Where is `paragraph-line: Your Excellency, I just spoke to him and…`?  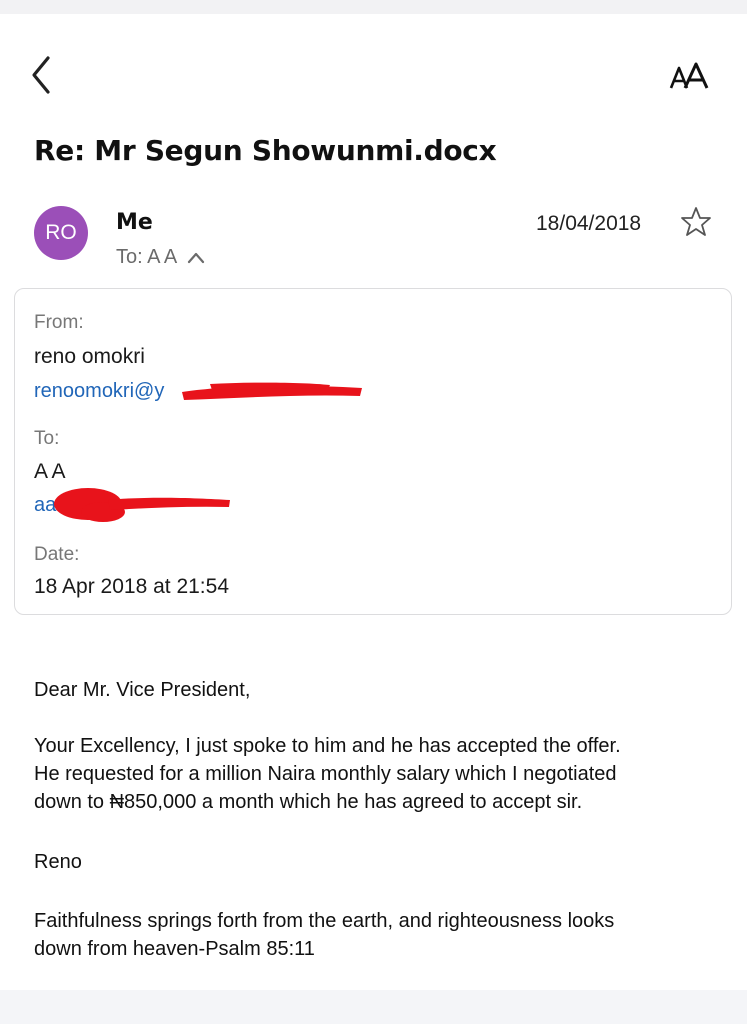 paragraph-line: Your Excellency, I just spoke to him and… is located at coordinates (327, 746).